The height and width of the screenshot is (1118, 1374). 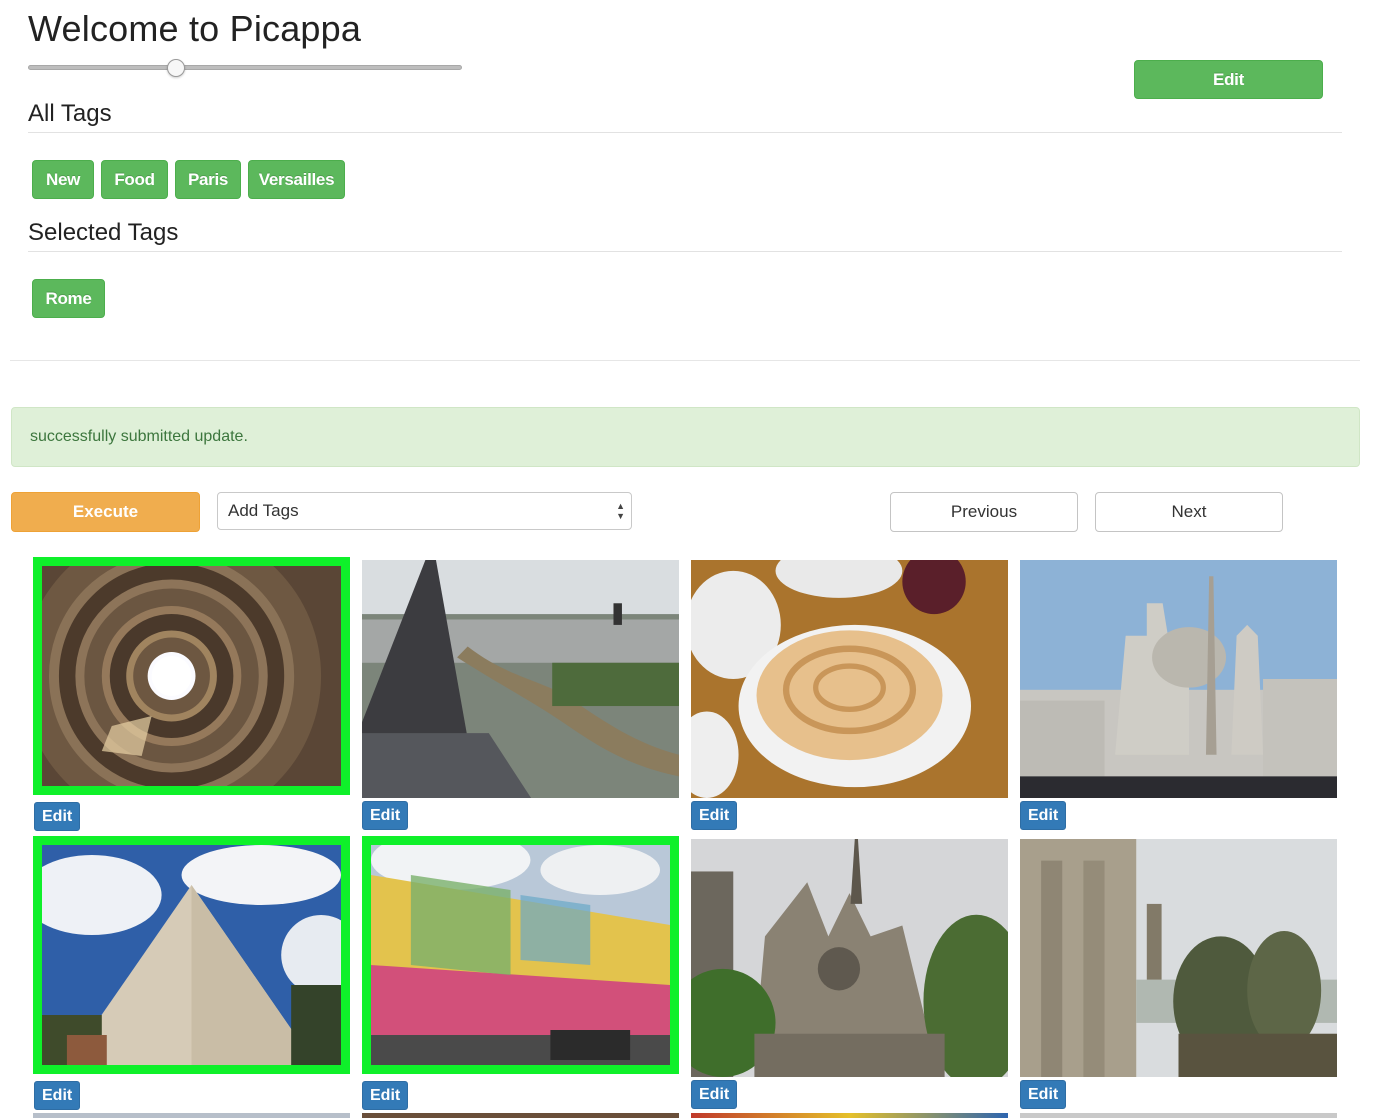 I want to click on photo-painted-building, so click(x=520, y=955).